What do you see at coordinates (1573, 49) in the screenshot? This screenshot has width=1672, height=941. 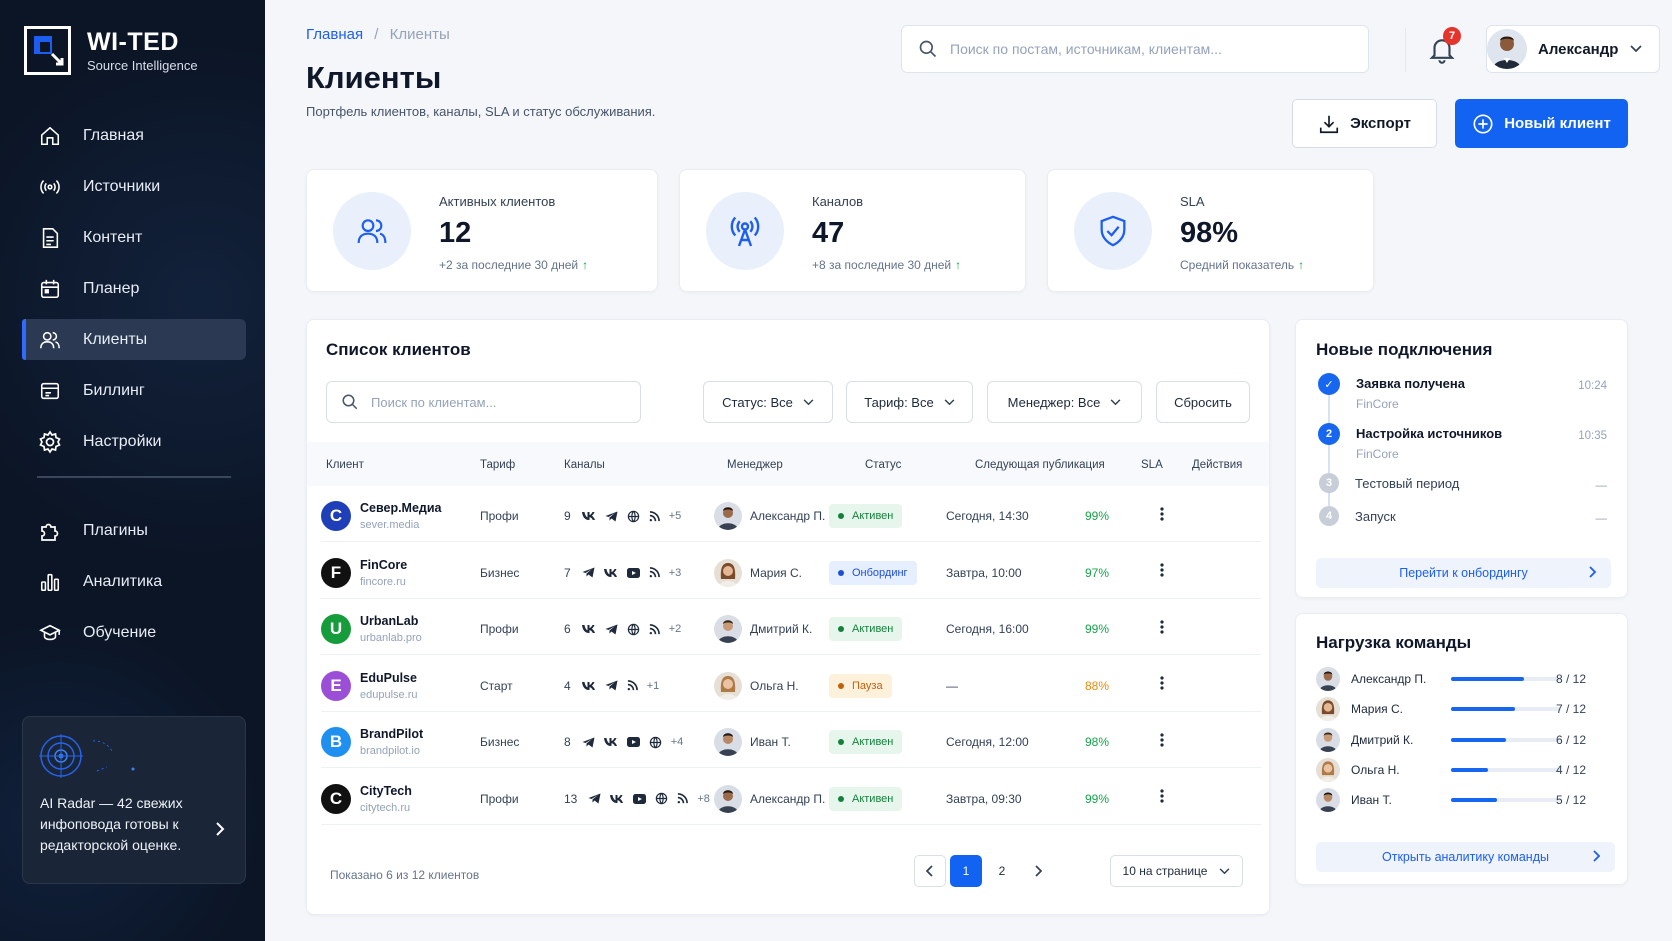 I see `user-menu: Александр` at bounding box center [1573, 49].